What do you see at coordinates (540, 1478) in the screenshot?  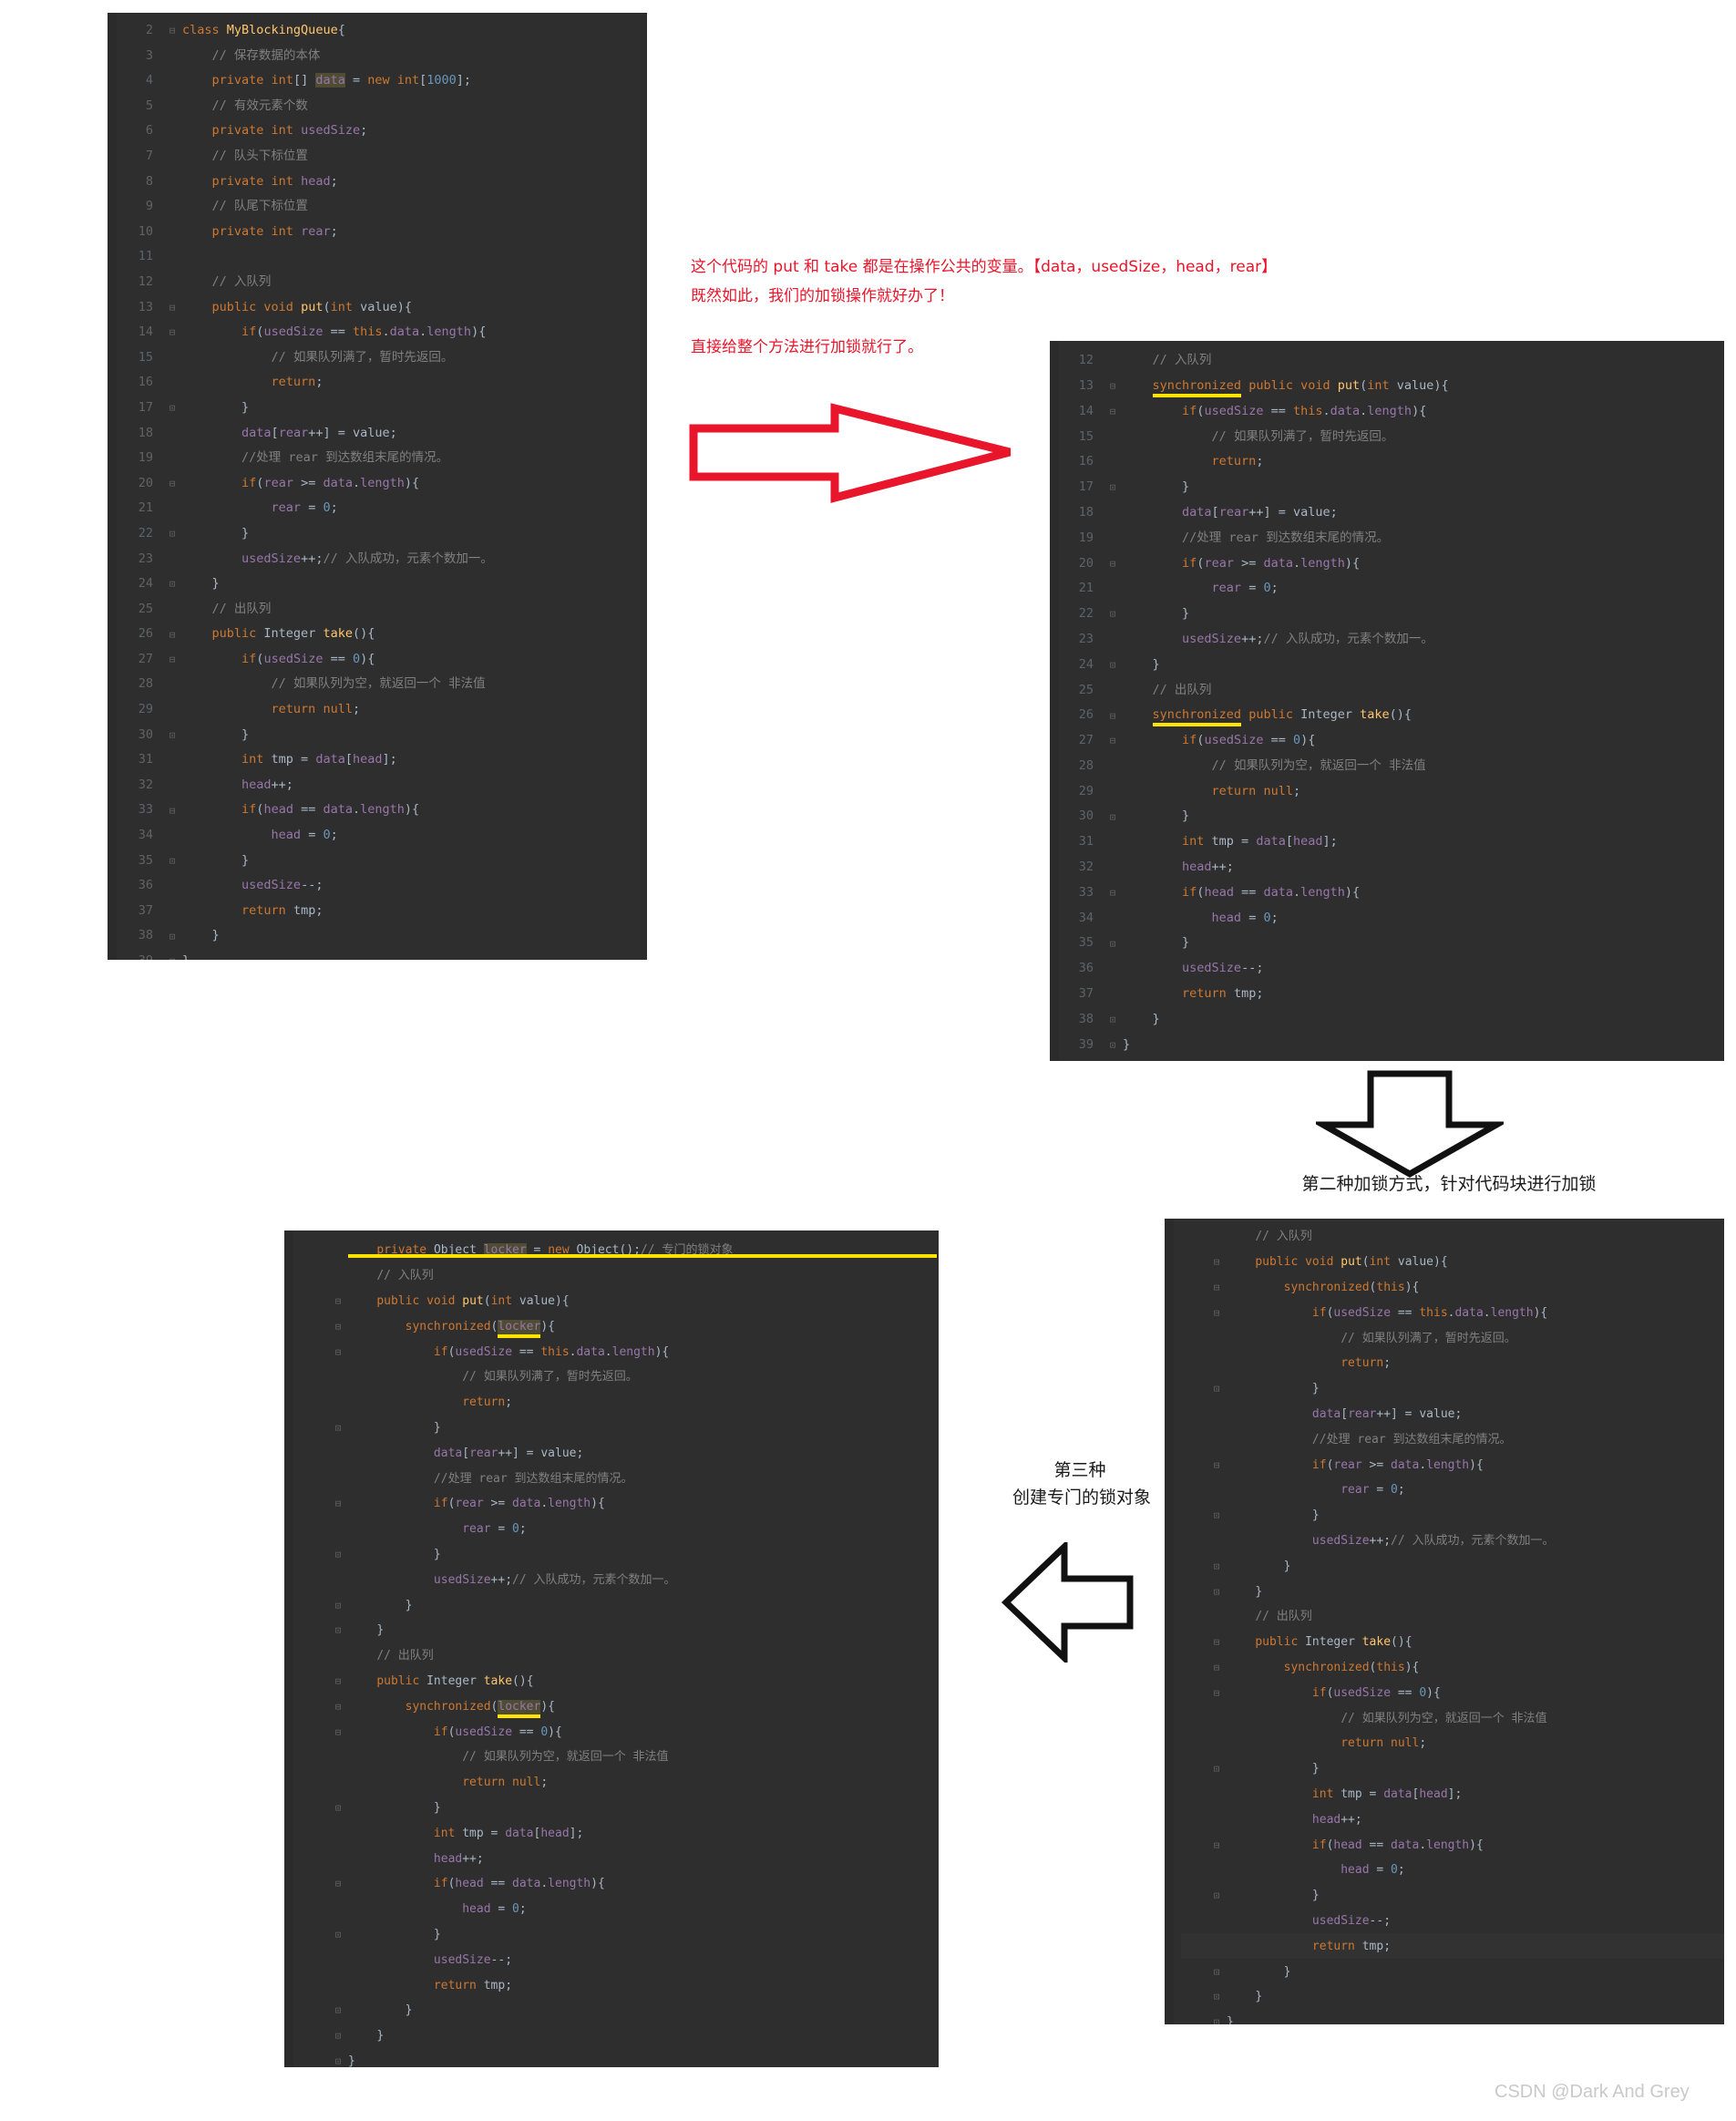 I see `code-token: 处理 rear 到达数组末尾的情况。` at bounding box center [540, 1478].